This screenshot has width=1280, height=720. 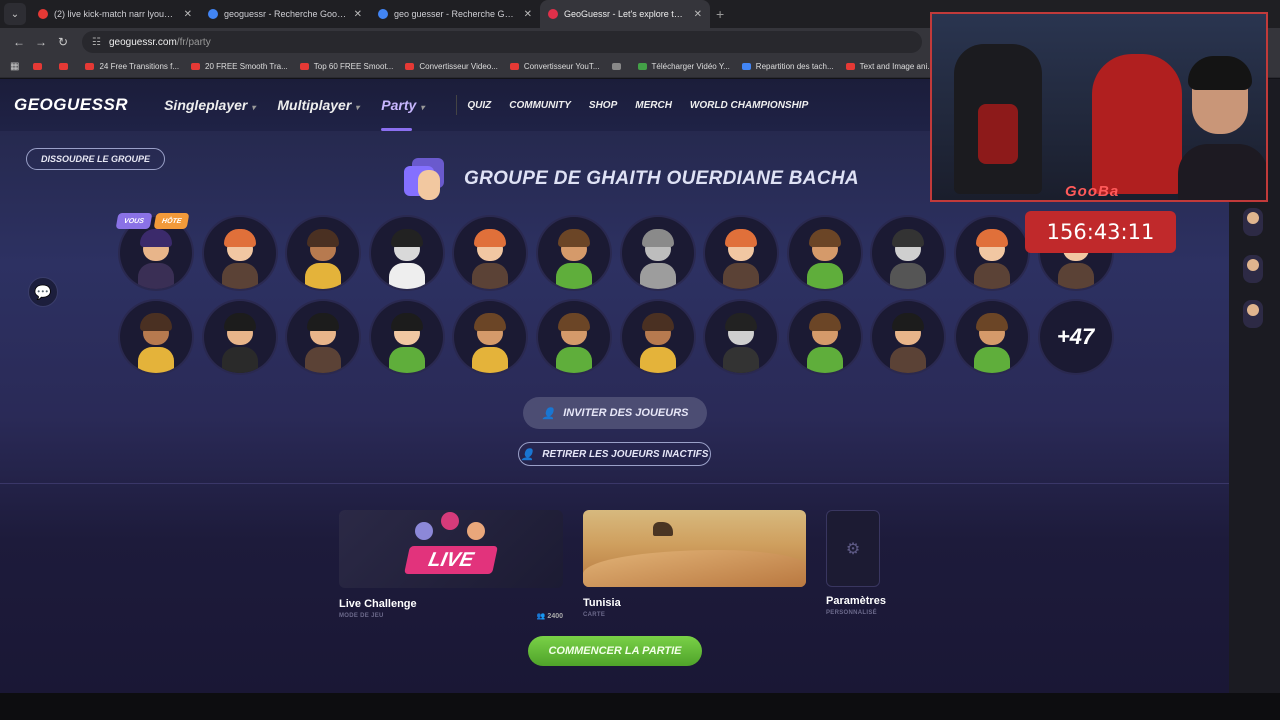 I want to click on chevron-down-icon: ⌄, so click(x=15, y=14).